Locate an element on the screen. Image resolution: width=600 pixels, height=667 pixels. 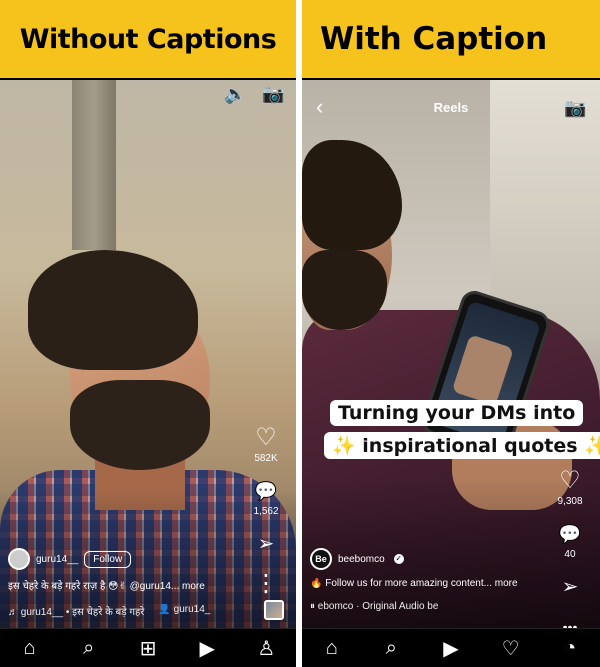
username: beebomco is located at coordinates (361, 559).